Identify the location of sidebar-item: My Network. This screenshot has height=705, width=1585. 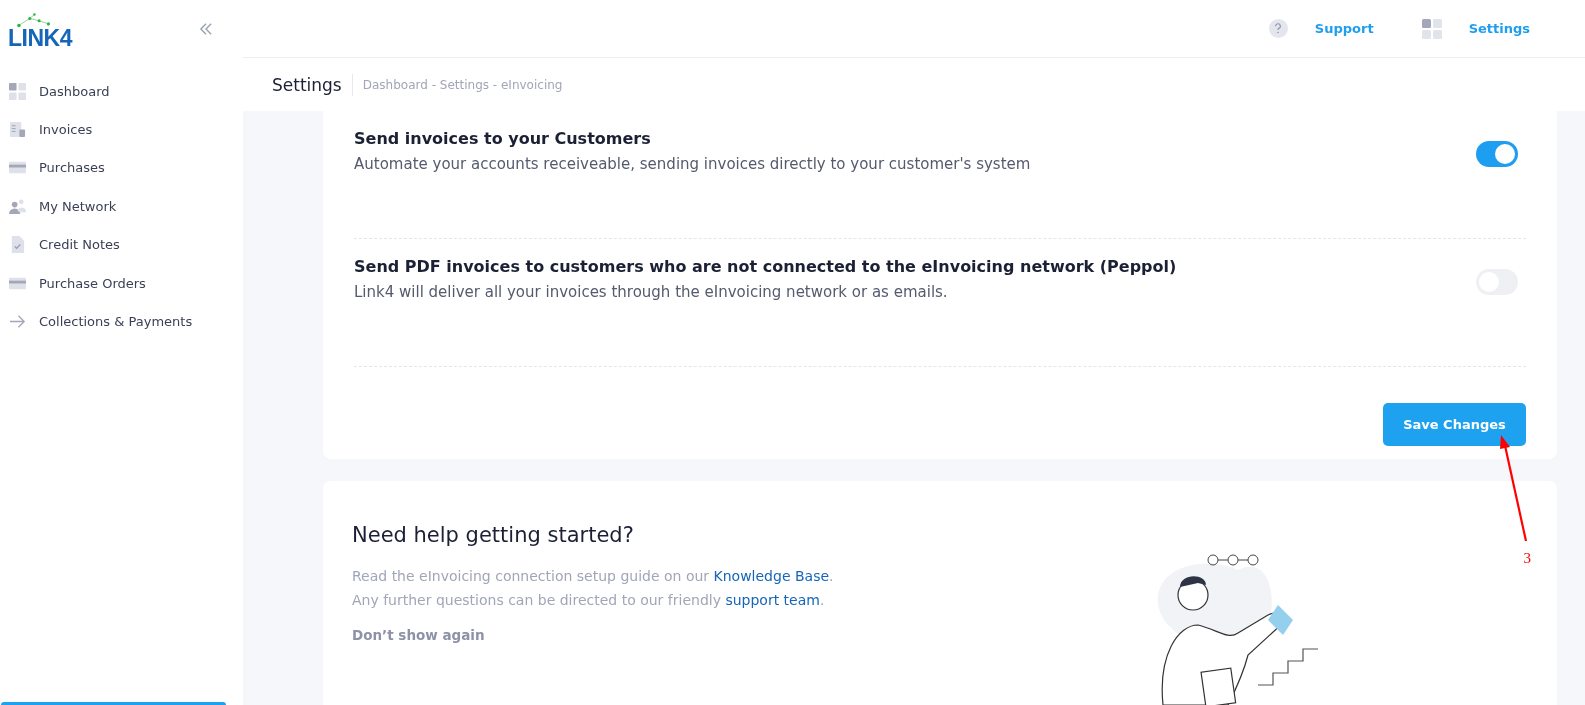
(121, 206).